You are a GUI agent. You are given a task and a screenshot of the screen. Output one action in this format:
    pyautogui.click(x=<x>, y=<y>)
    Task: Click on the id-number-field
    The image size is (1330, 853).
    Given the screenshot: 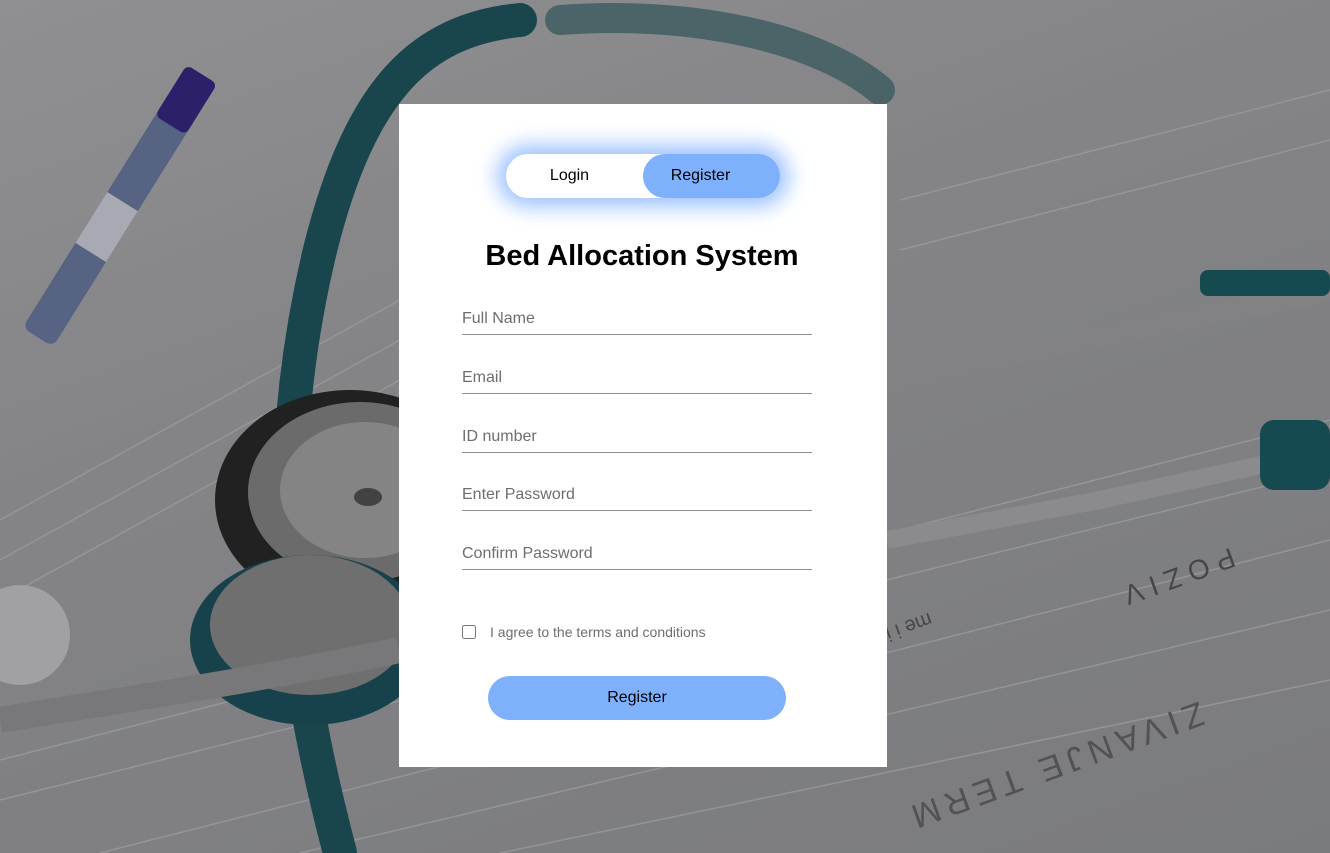 What is the action you would take?
    pyautogui.click(x=637, y=437)
    